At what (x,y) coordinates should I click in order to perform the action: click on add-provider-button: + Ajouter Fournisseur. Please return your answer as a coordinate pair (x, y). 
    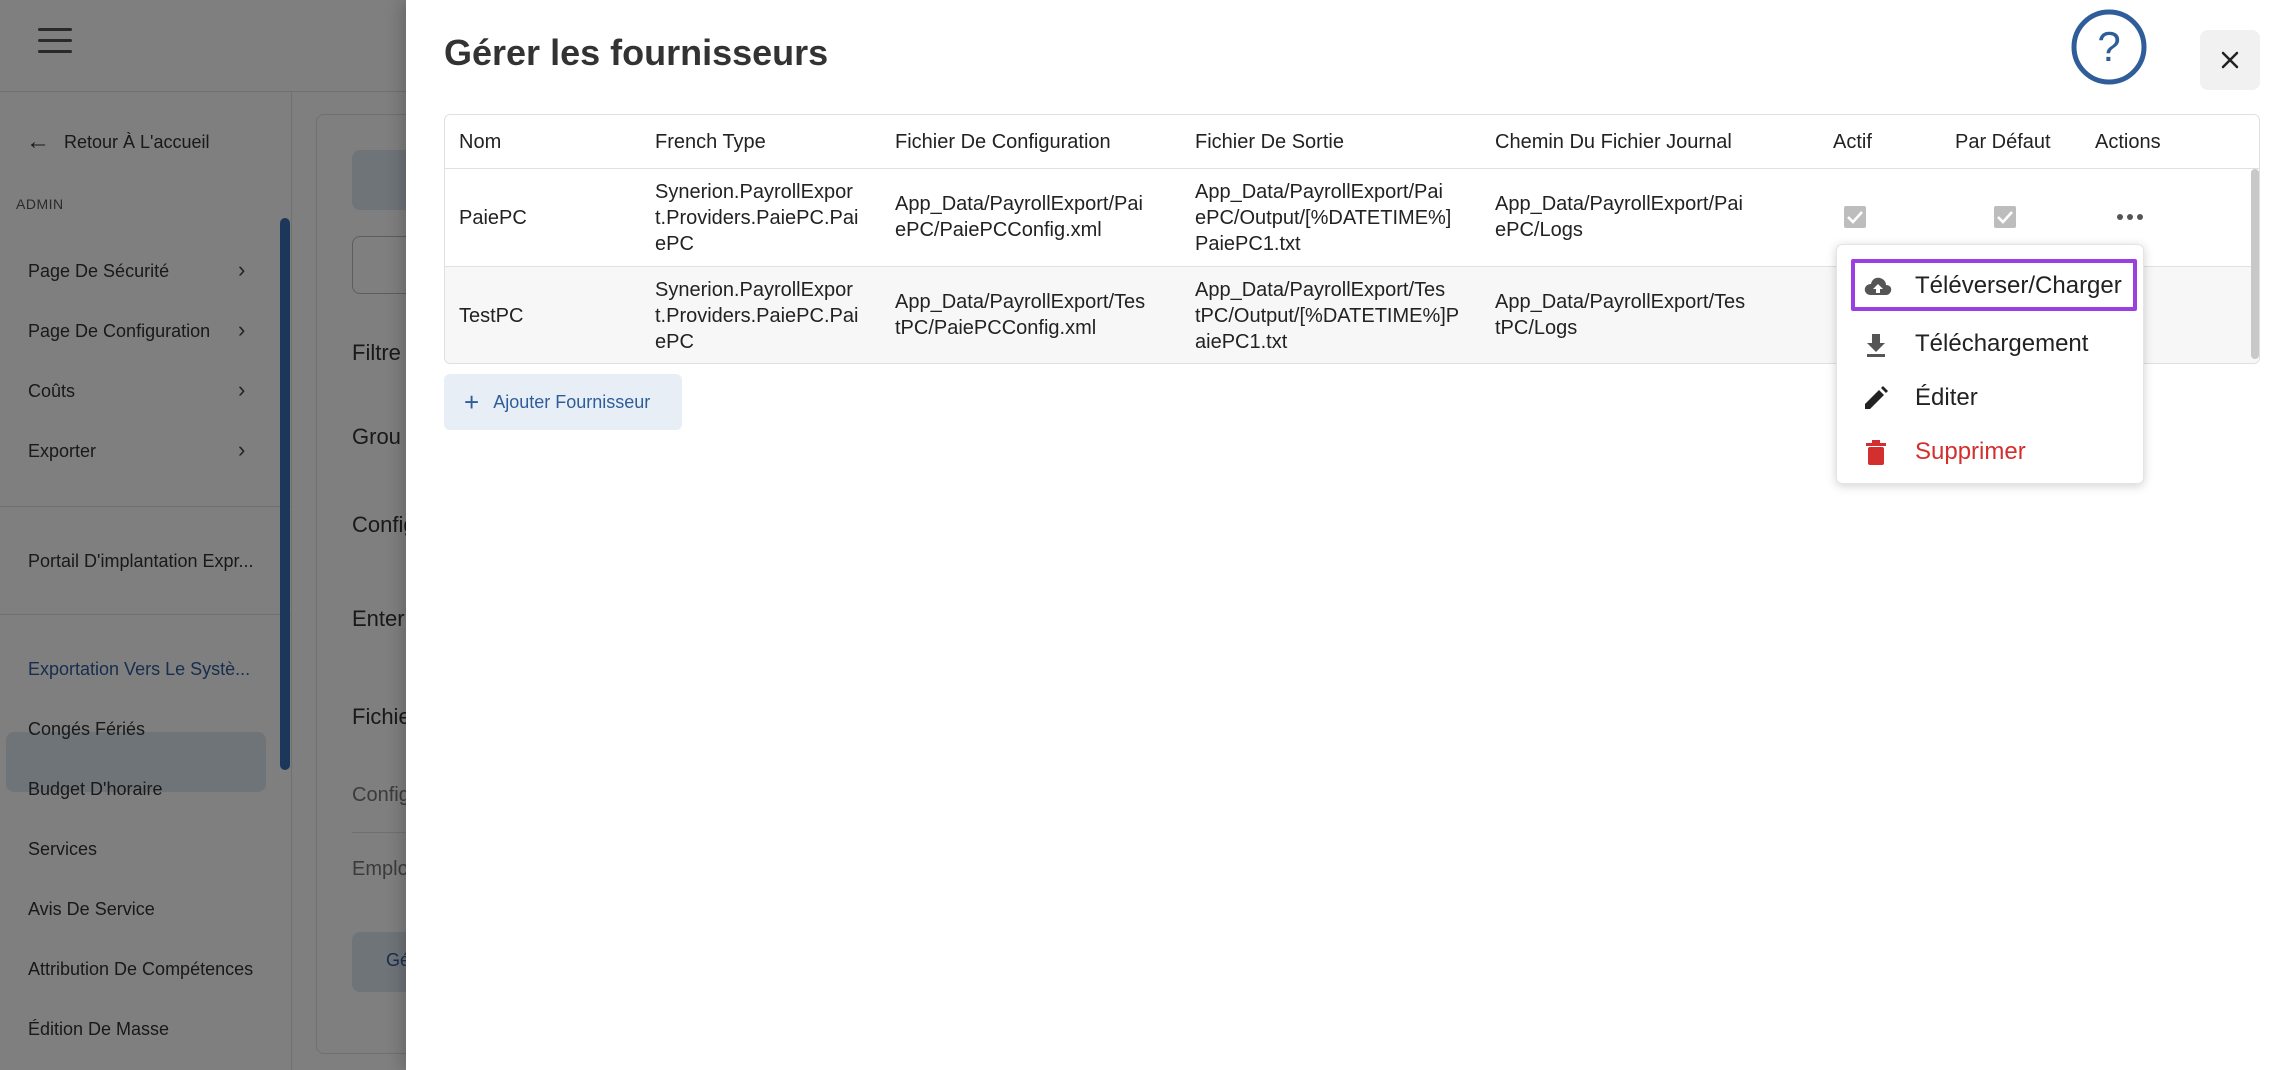
    Looking at the image, I should click on (563, 402).